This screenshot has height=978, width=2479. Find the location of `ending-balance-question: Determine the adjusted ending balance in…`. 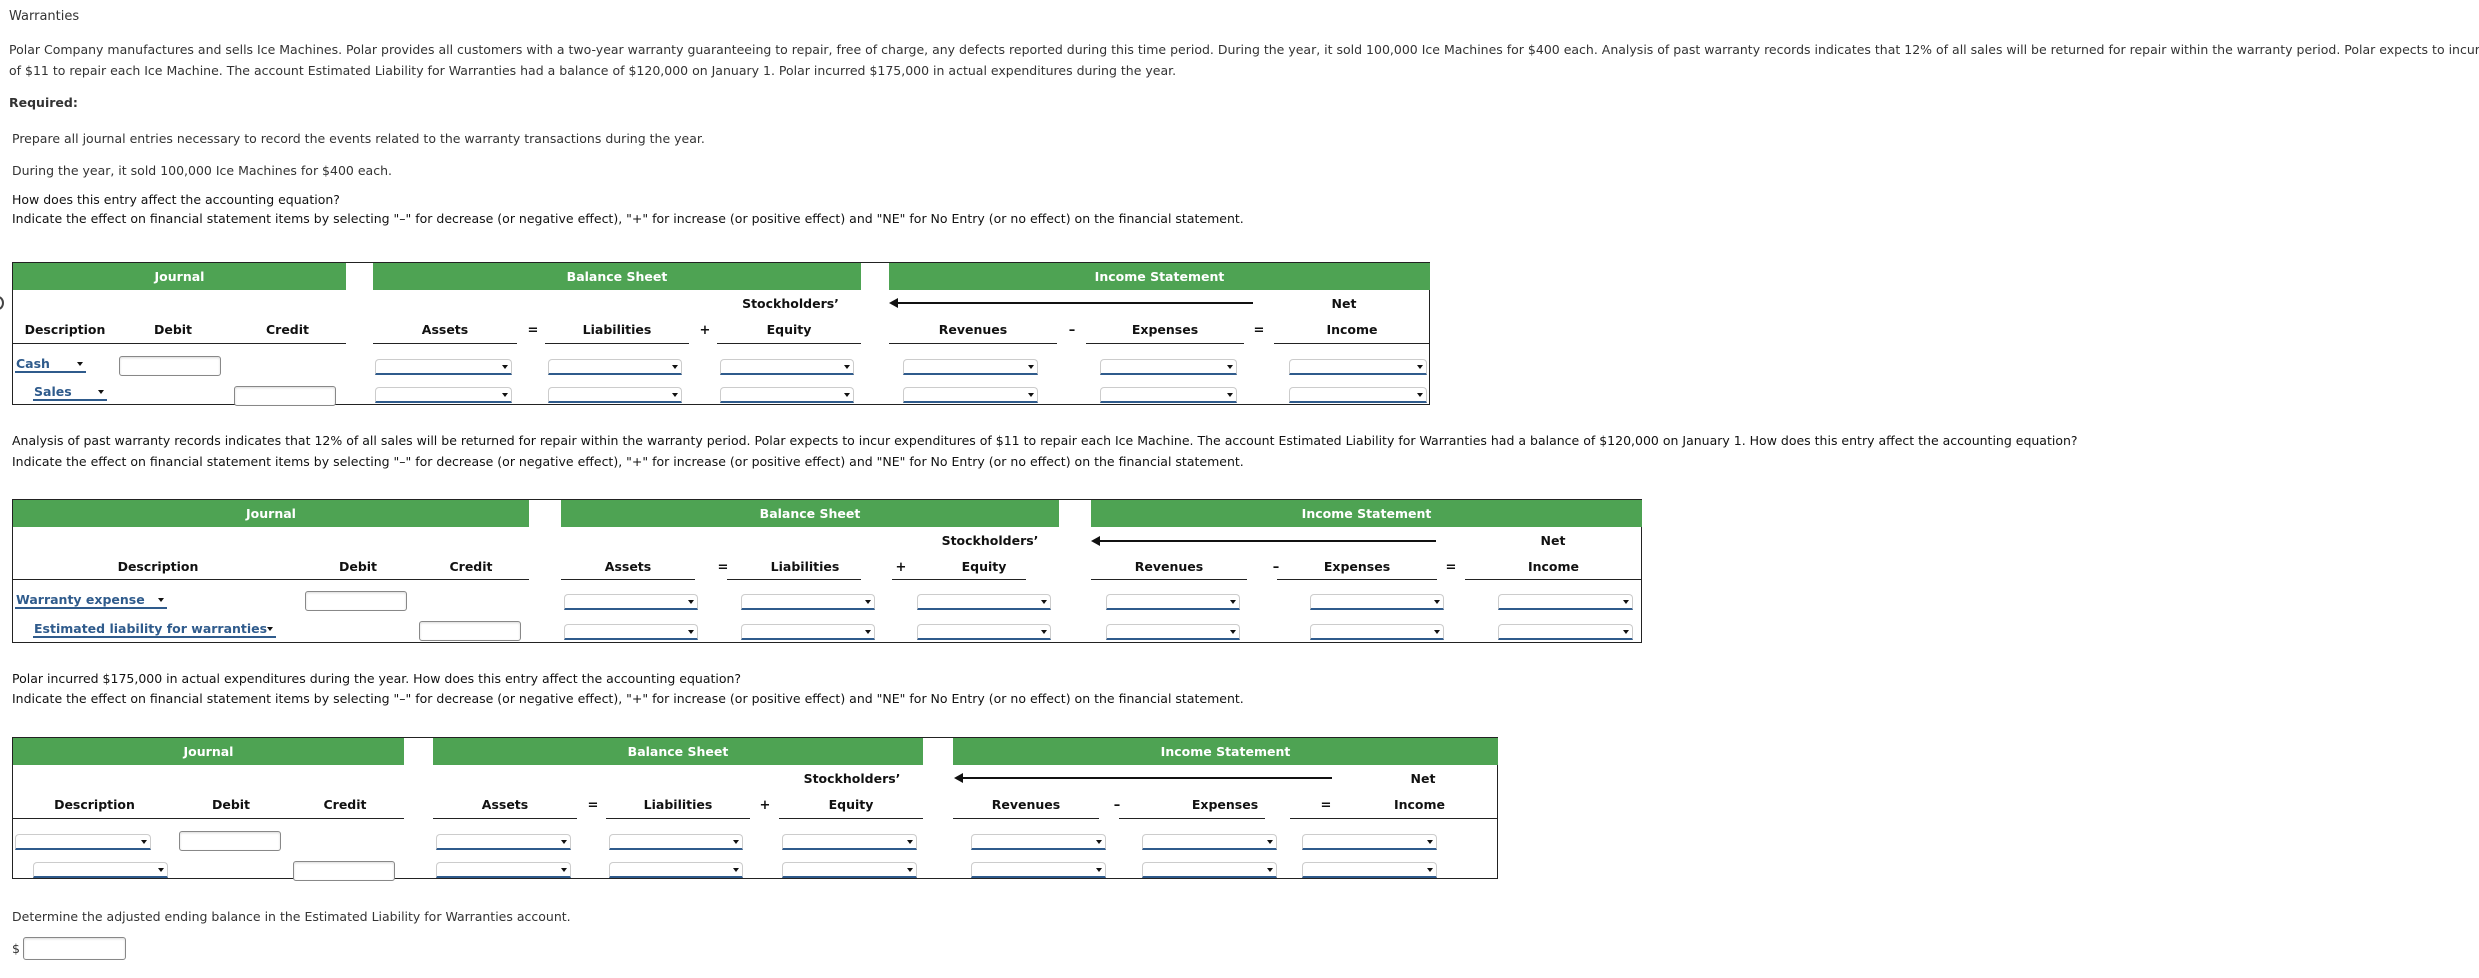

ending-balance-question: Determine the adjusted ending balance in… is located at coordinates (291, 916).